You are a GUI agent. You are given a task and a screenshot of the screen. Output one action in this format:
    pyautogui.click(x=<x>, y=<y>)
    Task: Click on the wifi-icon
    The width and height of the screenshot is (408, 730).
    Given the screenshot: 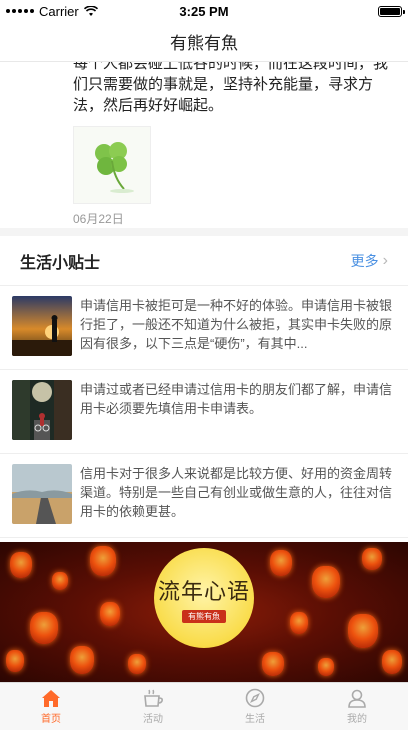 What is the action you would take?
    pyautogui.click(x=90, y=10)
    